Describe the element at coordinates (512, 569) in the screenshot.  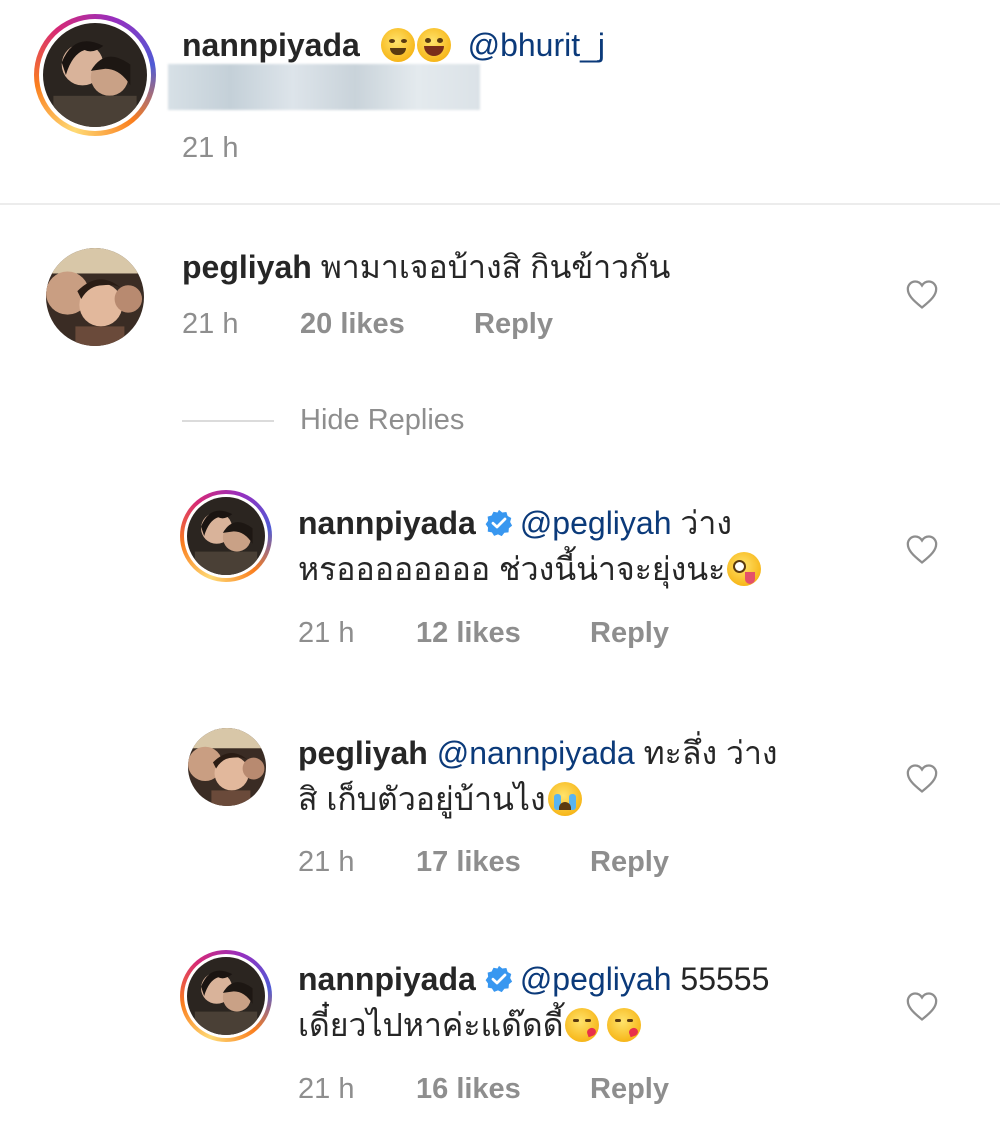
I see `reply-body-line2: หรออออออออ ช่วงนี้น่าจะยุ่งนะ` at that location.